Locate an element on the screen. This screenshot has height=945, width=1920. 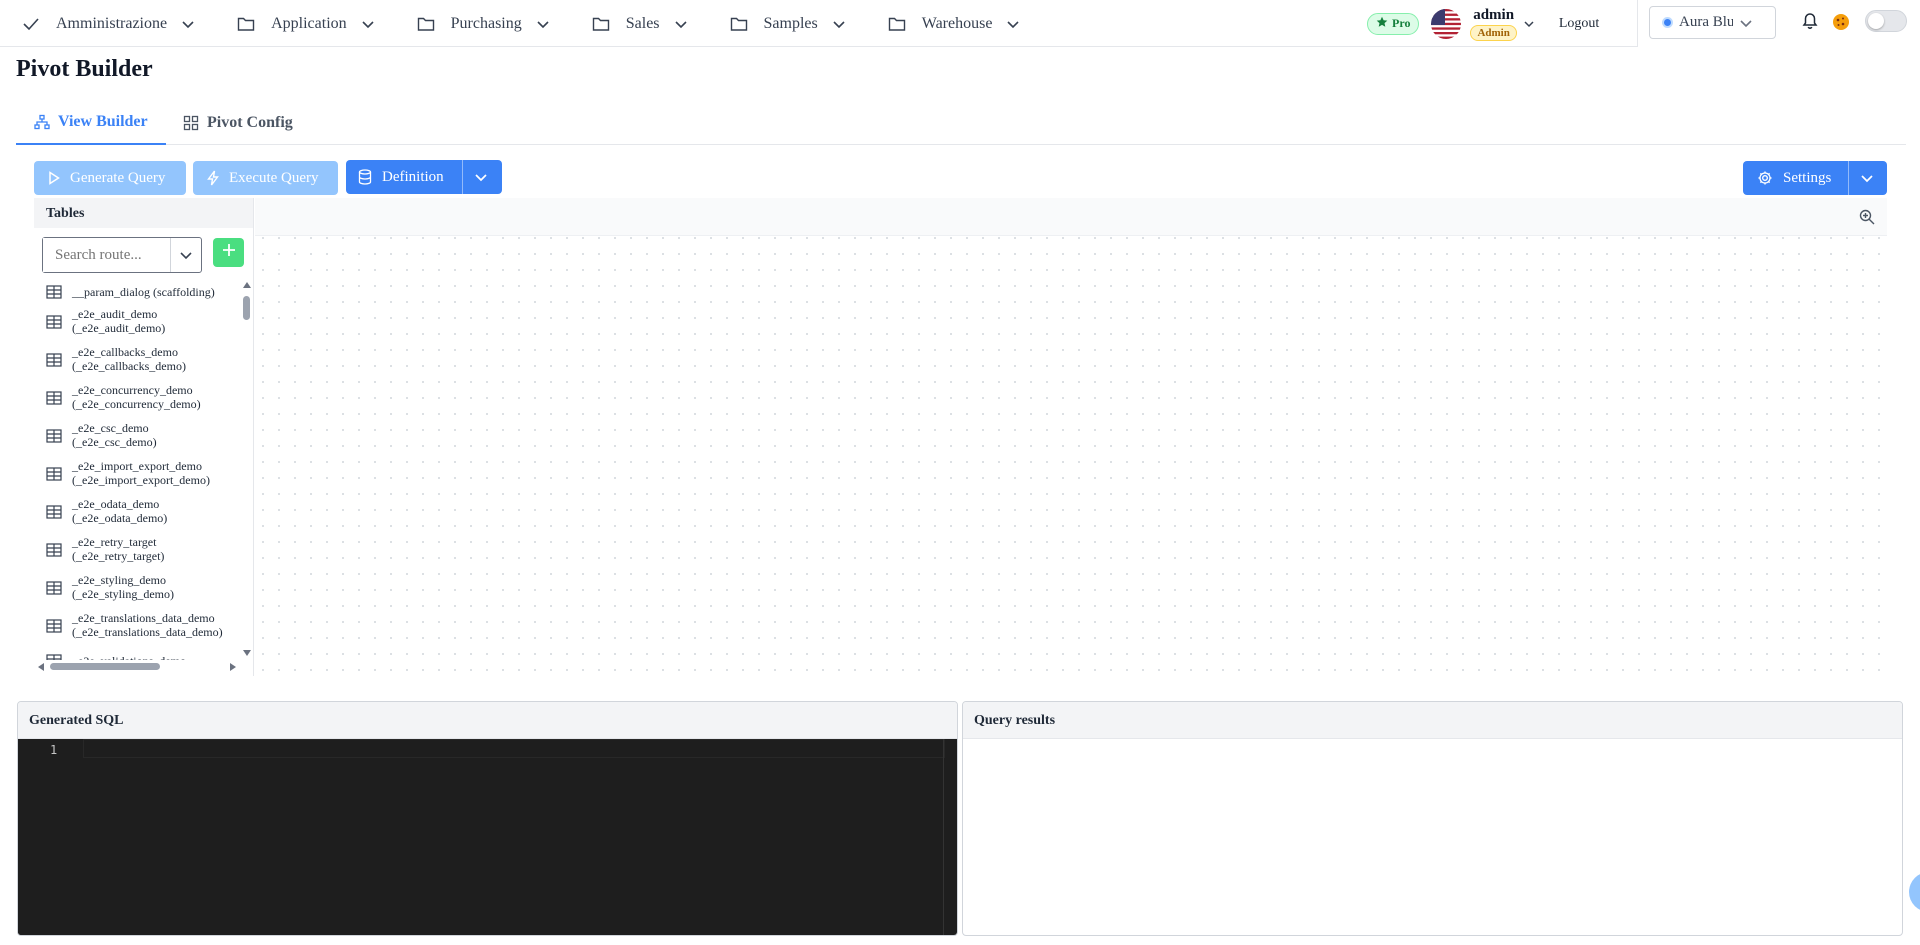
gear-icon is located at coordinates (1765, 178).